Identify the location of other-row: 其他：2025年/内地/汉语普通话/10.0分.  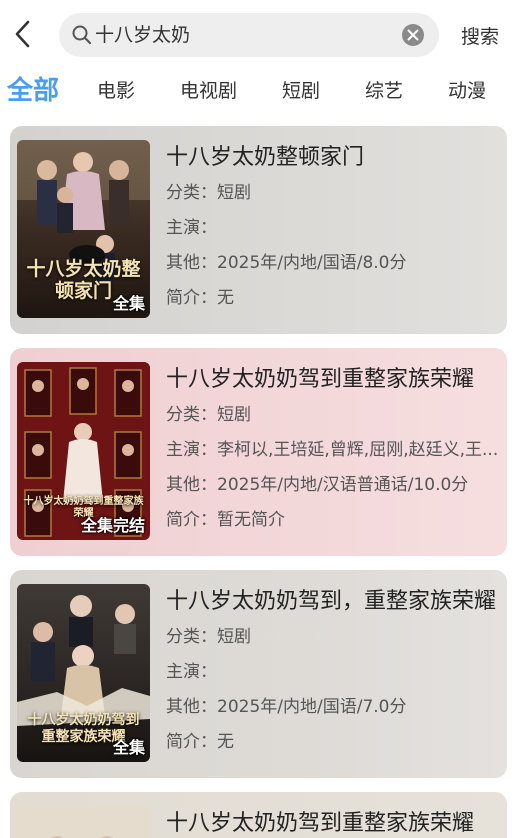
(317, 485).